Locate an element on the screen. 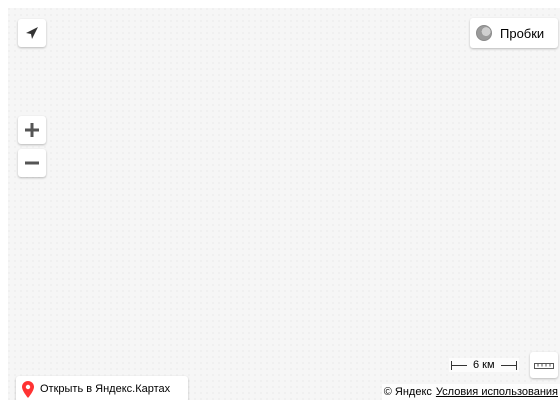 The height and width of the screenshot is (400, 560). scale-label: 6 км is located at coordinates (484, 365).